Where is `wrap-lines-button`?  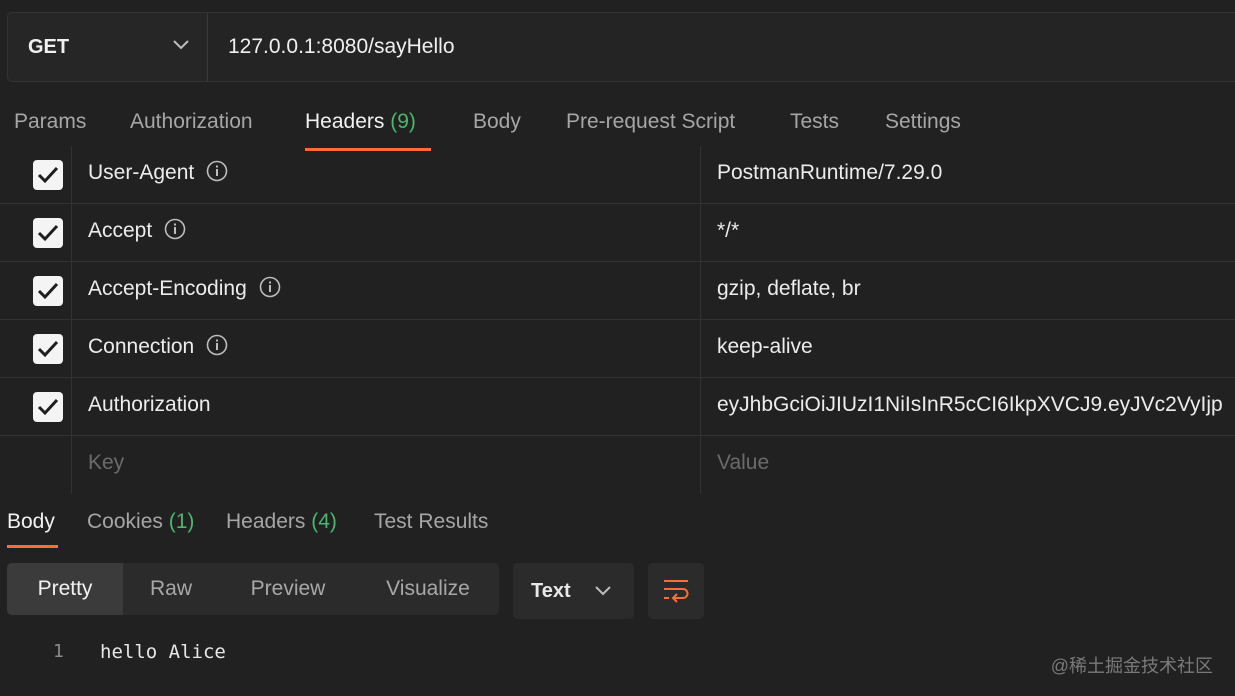 wrap-lines-button is located at coordinates (676, 591).